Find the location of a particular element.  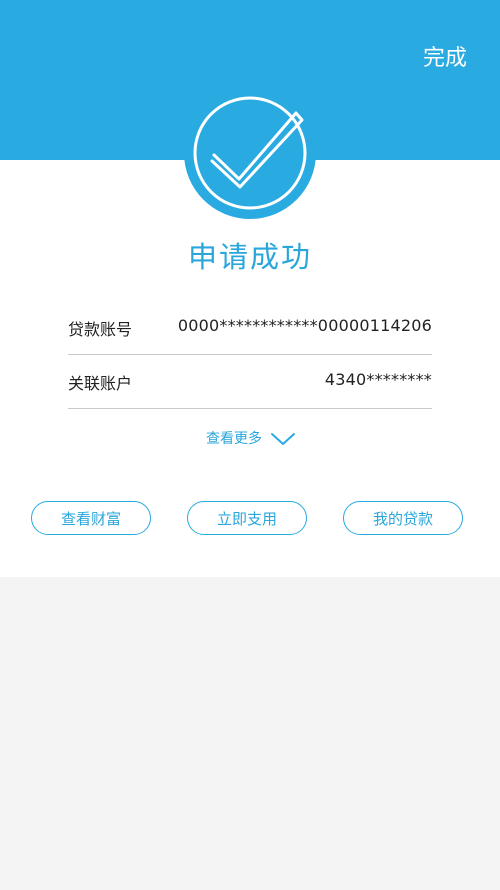

done-button: 完成 is located at coordinates (445, 59).